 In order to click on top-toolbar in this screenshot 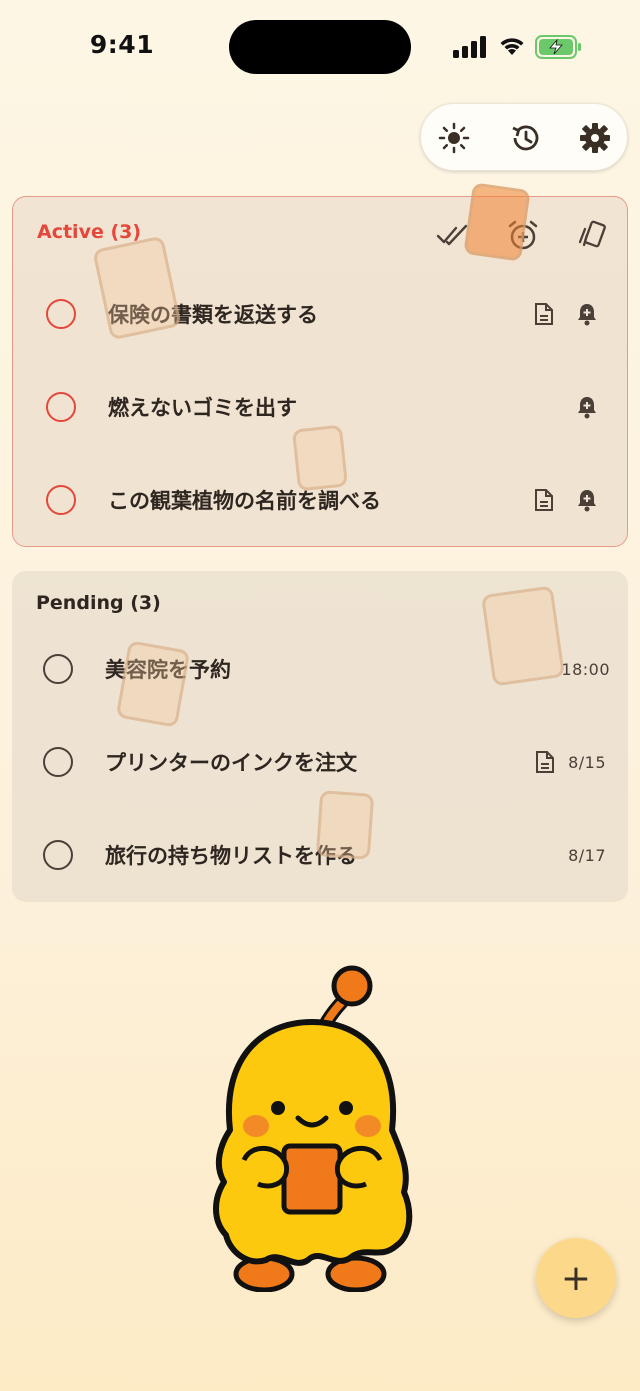, I will do `click(524, 137)`.